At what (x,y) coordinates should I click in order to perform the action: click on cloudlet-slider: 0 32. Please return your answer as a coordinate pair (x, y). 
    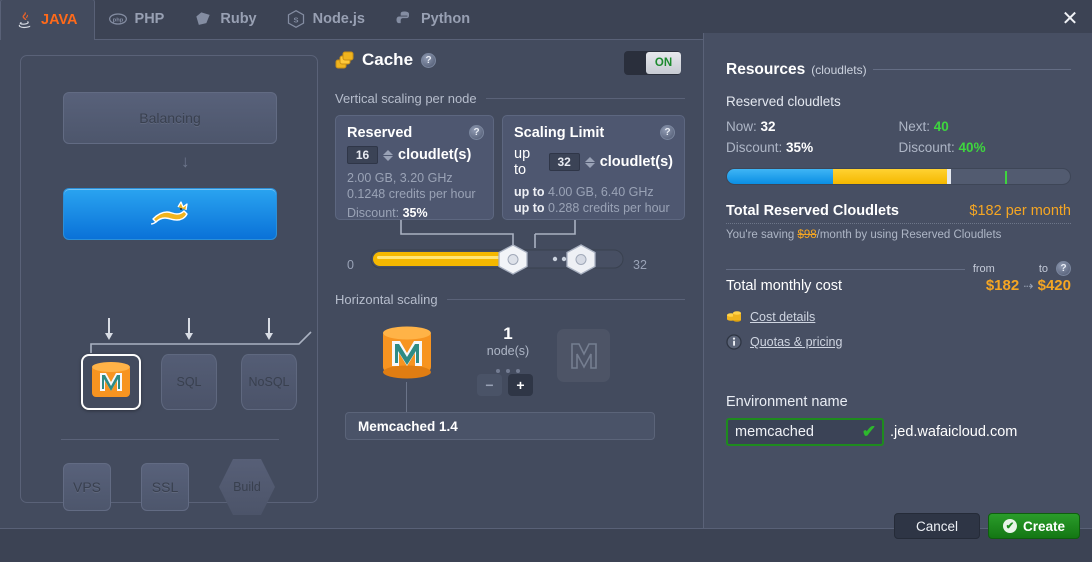
    Looking at the image, I should click on (510, 250).